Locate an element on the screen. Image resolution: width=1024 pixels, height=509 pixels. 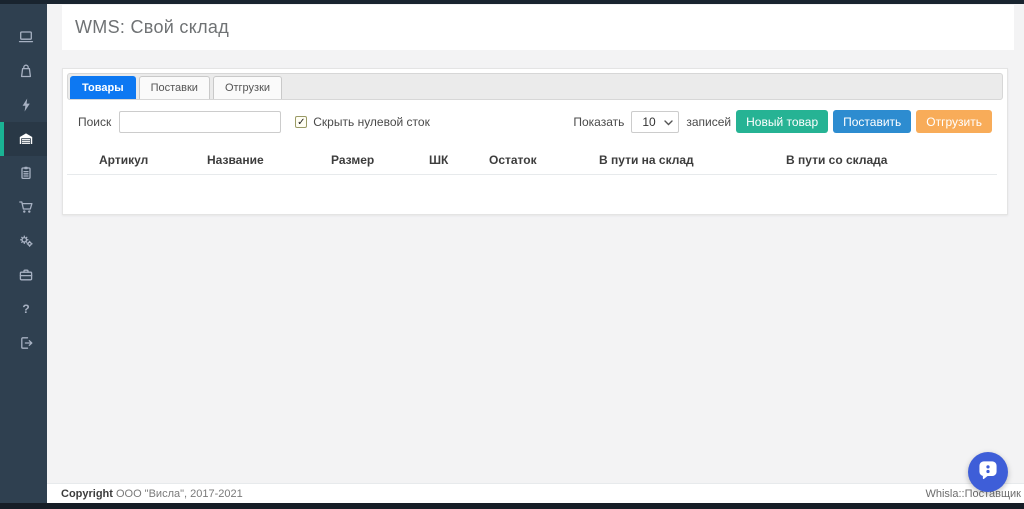
sidebar-item-products is located at coordinates (23, 71).